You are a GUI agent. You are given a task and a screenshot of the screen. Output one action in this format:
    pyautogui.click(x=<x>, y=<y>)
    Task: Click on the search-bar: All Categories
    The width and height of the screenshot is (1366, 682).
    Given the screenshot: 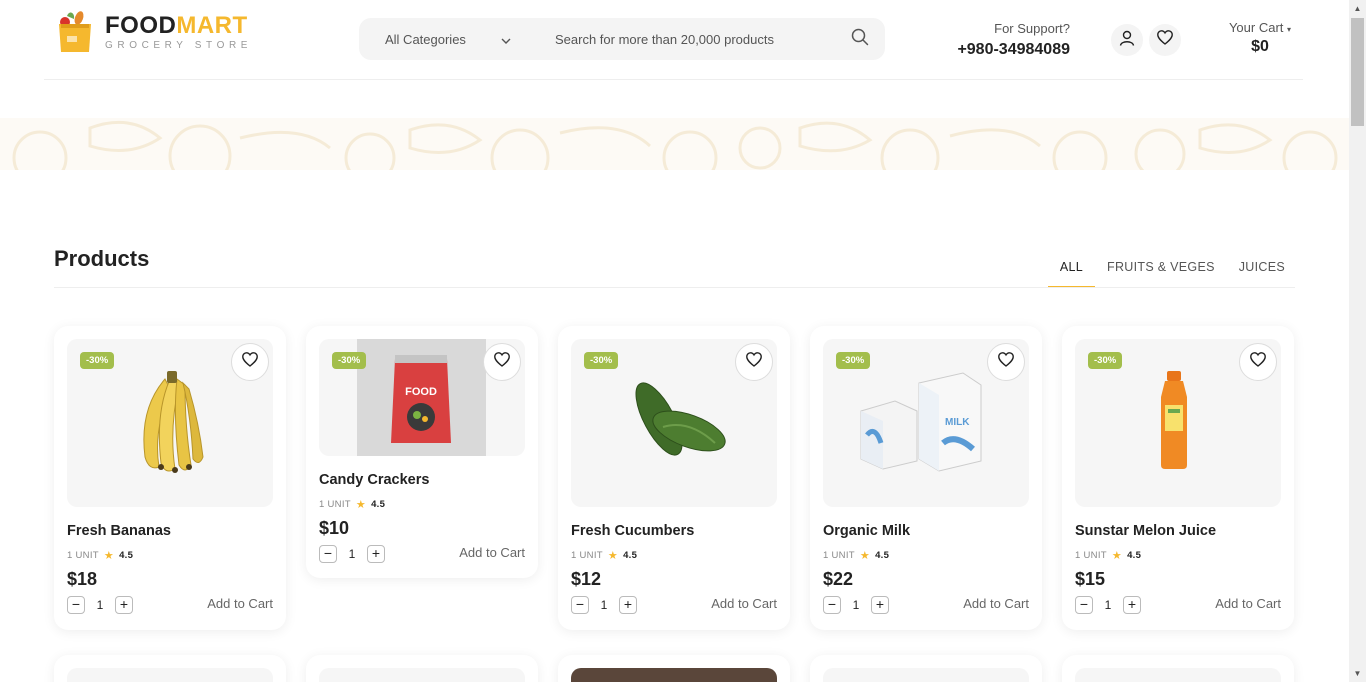 What is the action you would take?
    pyautogui.click(x=622, y=39)
    